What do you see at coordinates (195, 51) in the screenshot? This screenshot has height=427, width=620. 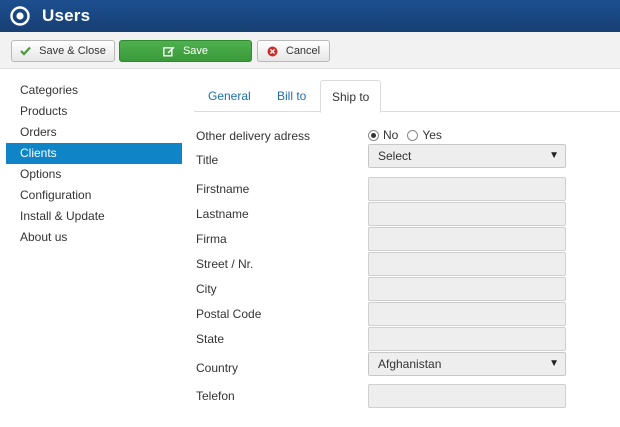 I see `save-label: Save` at bounding box center [195, 51].